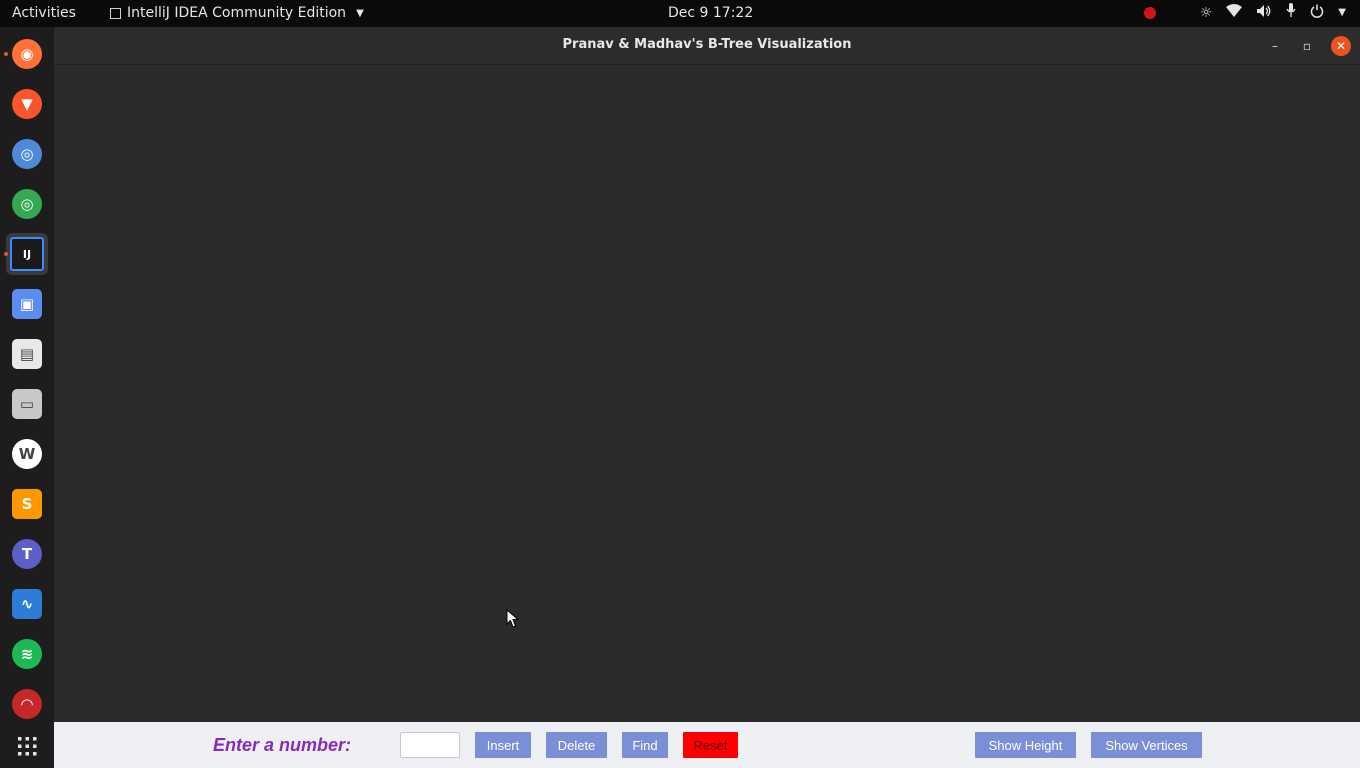  I want to click on show-applications-button, so click(27, 746).